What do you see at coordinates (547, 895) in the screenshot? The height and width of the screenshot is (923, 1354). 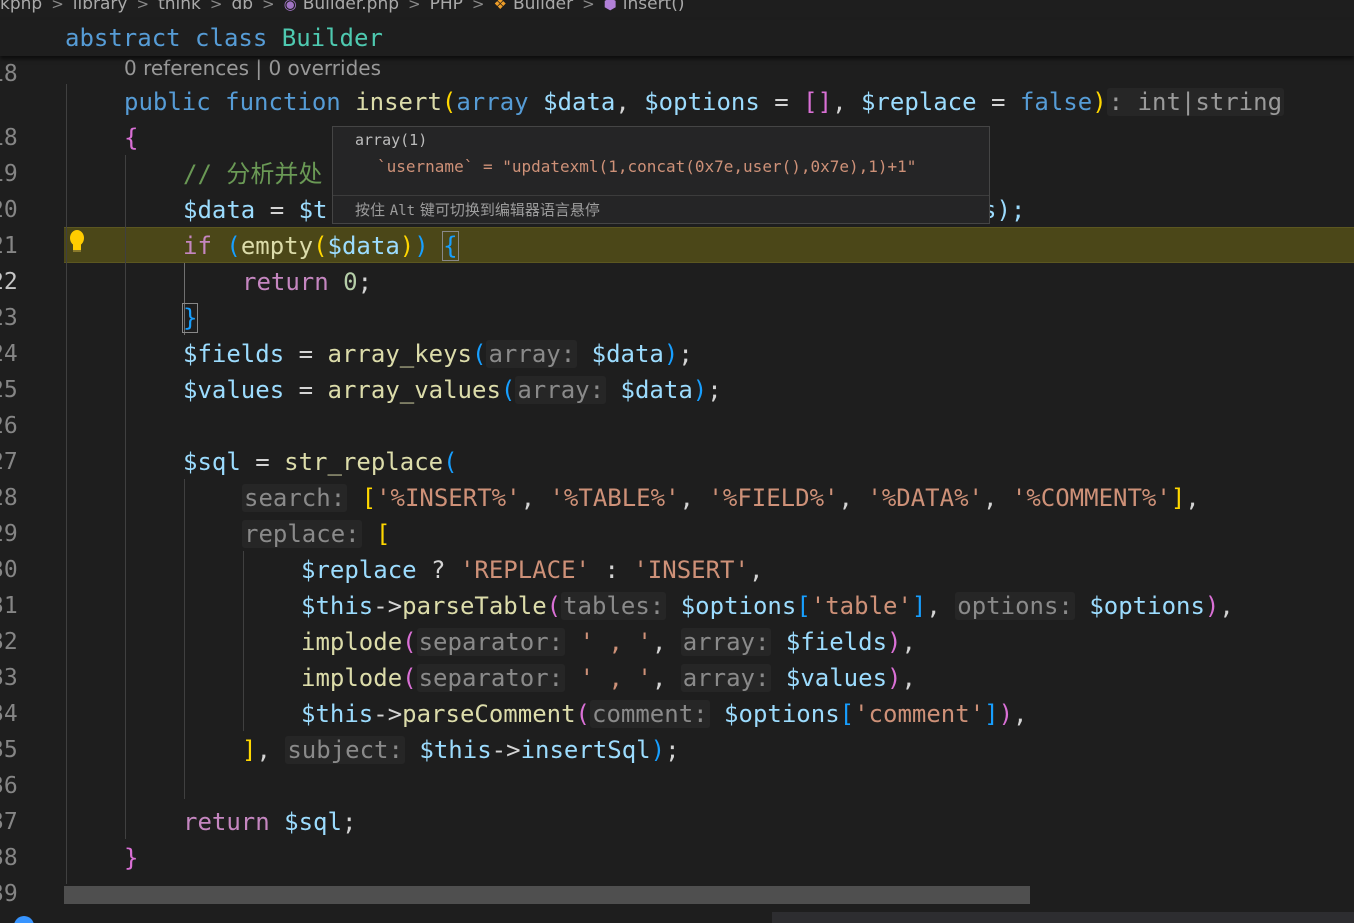 I see `horizontal-scrollbar-thumb` at bounding box center [547, 895].